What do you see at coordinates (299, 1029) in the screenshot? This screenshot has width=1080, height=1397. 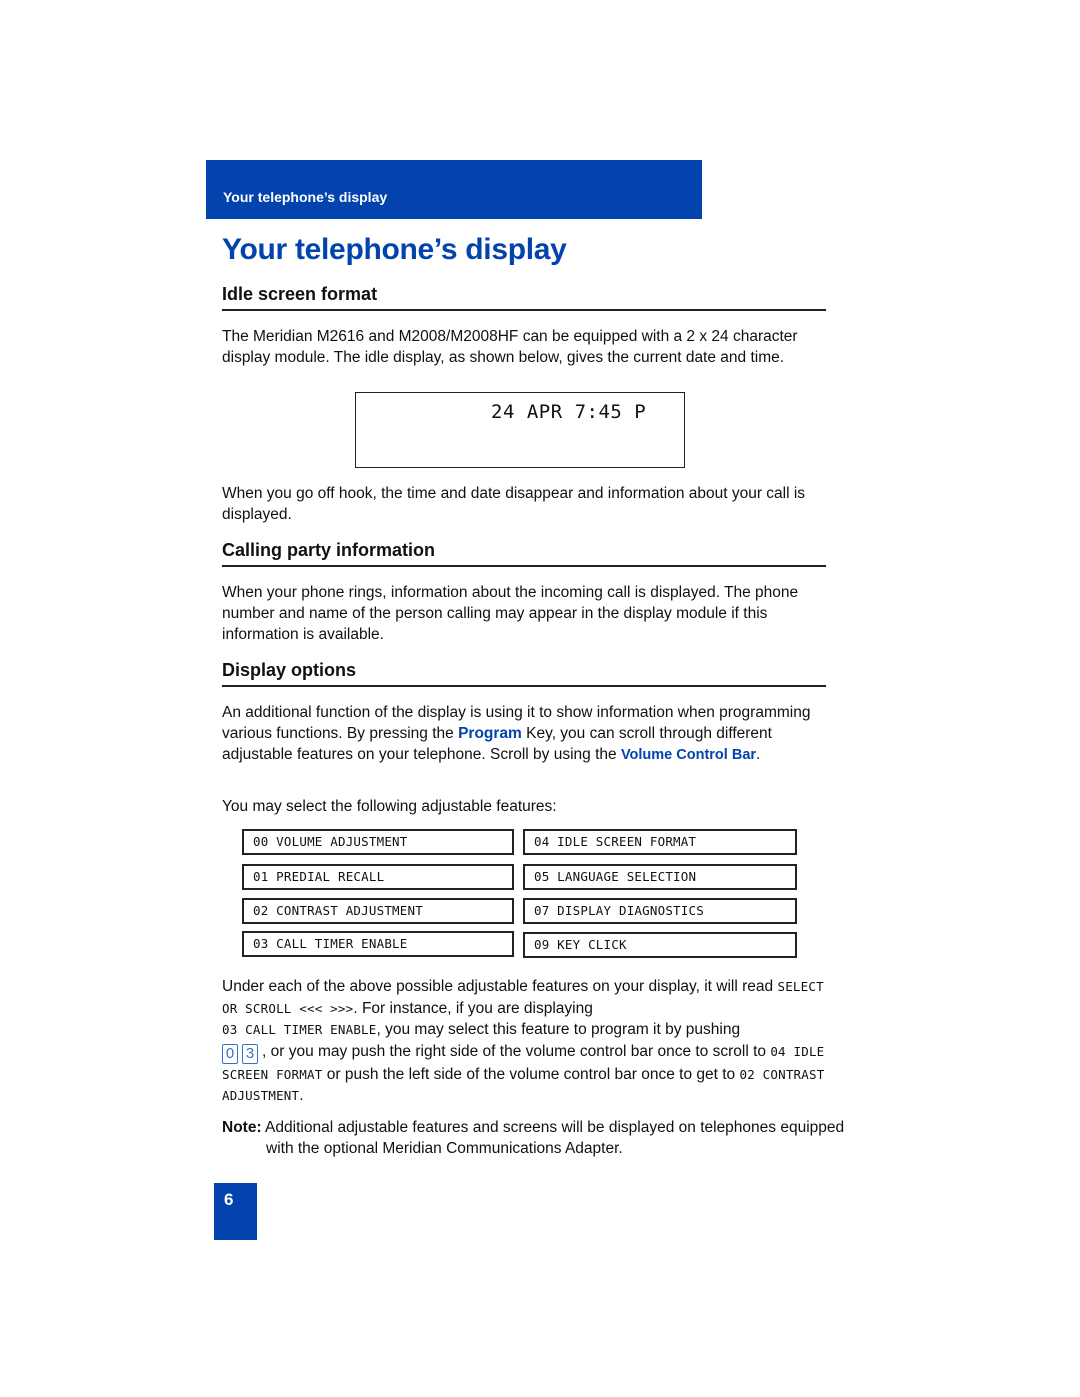 I see `display-text-call-timer: 03 CALL TIMER ENABLE` at bounding box center [299, 1029].